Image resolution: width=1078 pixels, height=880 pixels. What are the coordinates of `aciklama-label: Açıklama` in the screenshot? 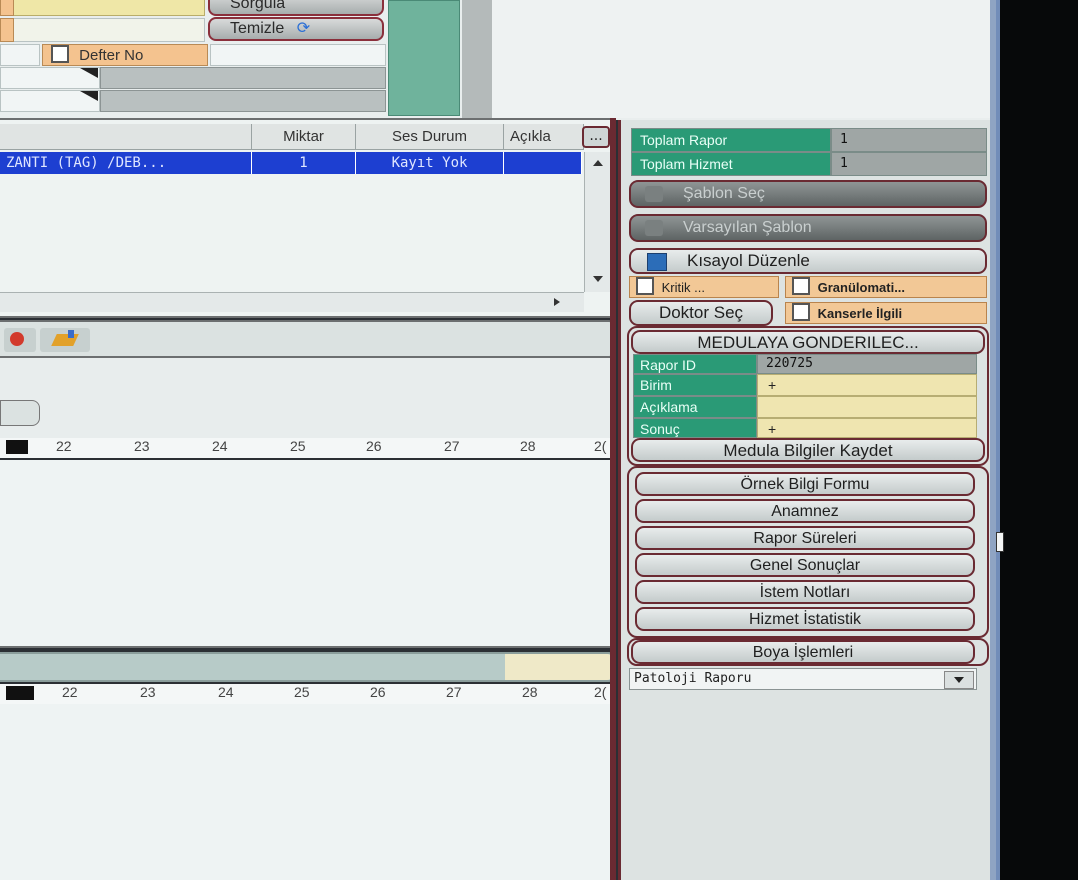 It's located at (695, 407).